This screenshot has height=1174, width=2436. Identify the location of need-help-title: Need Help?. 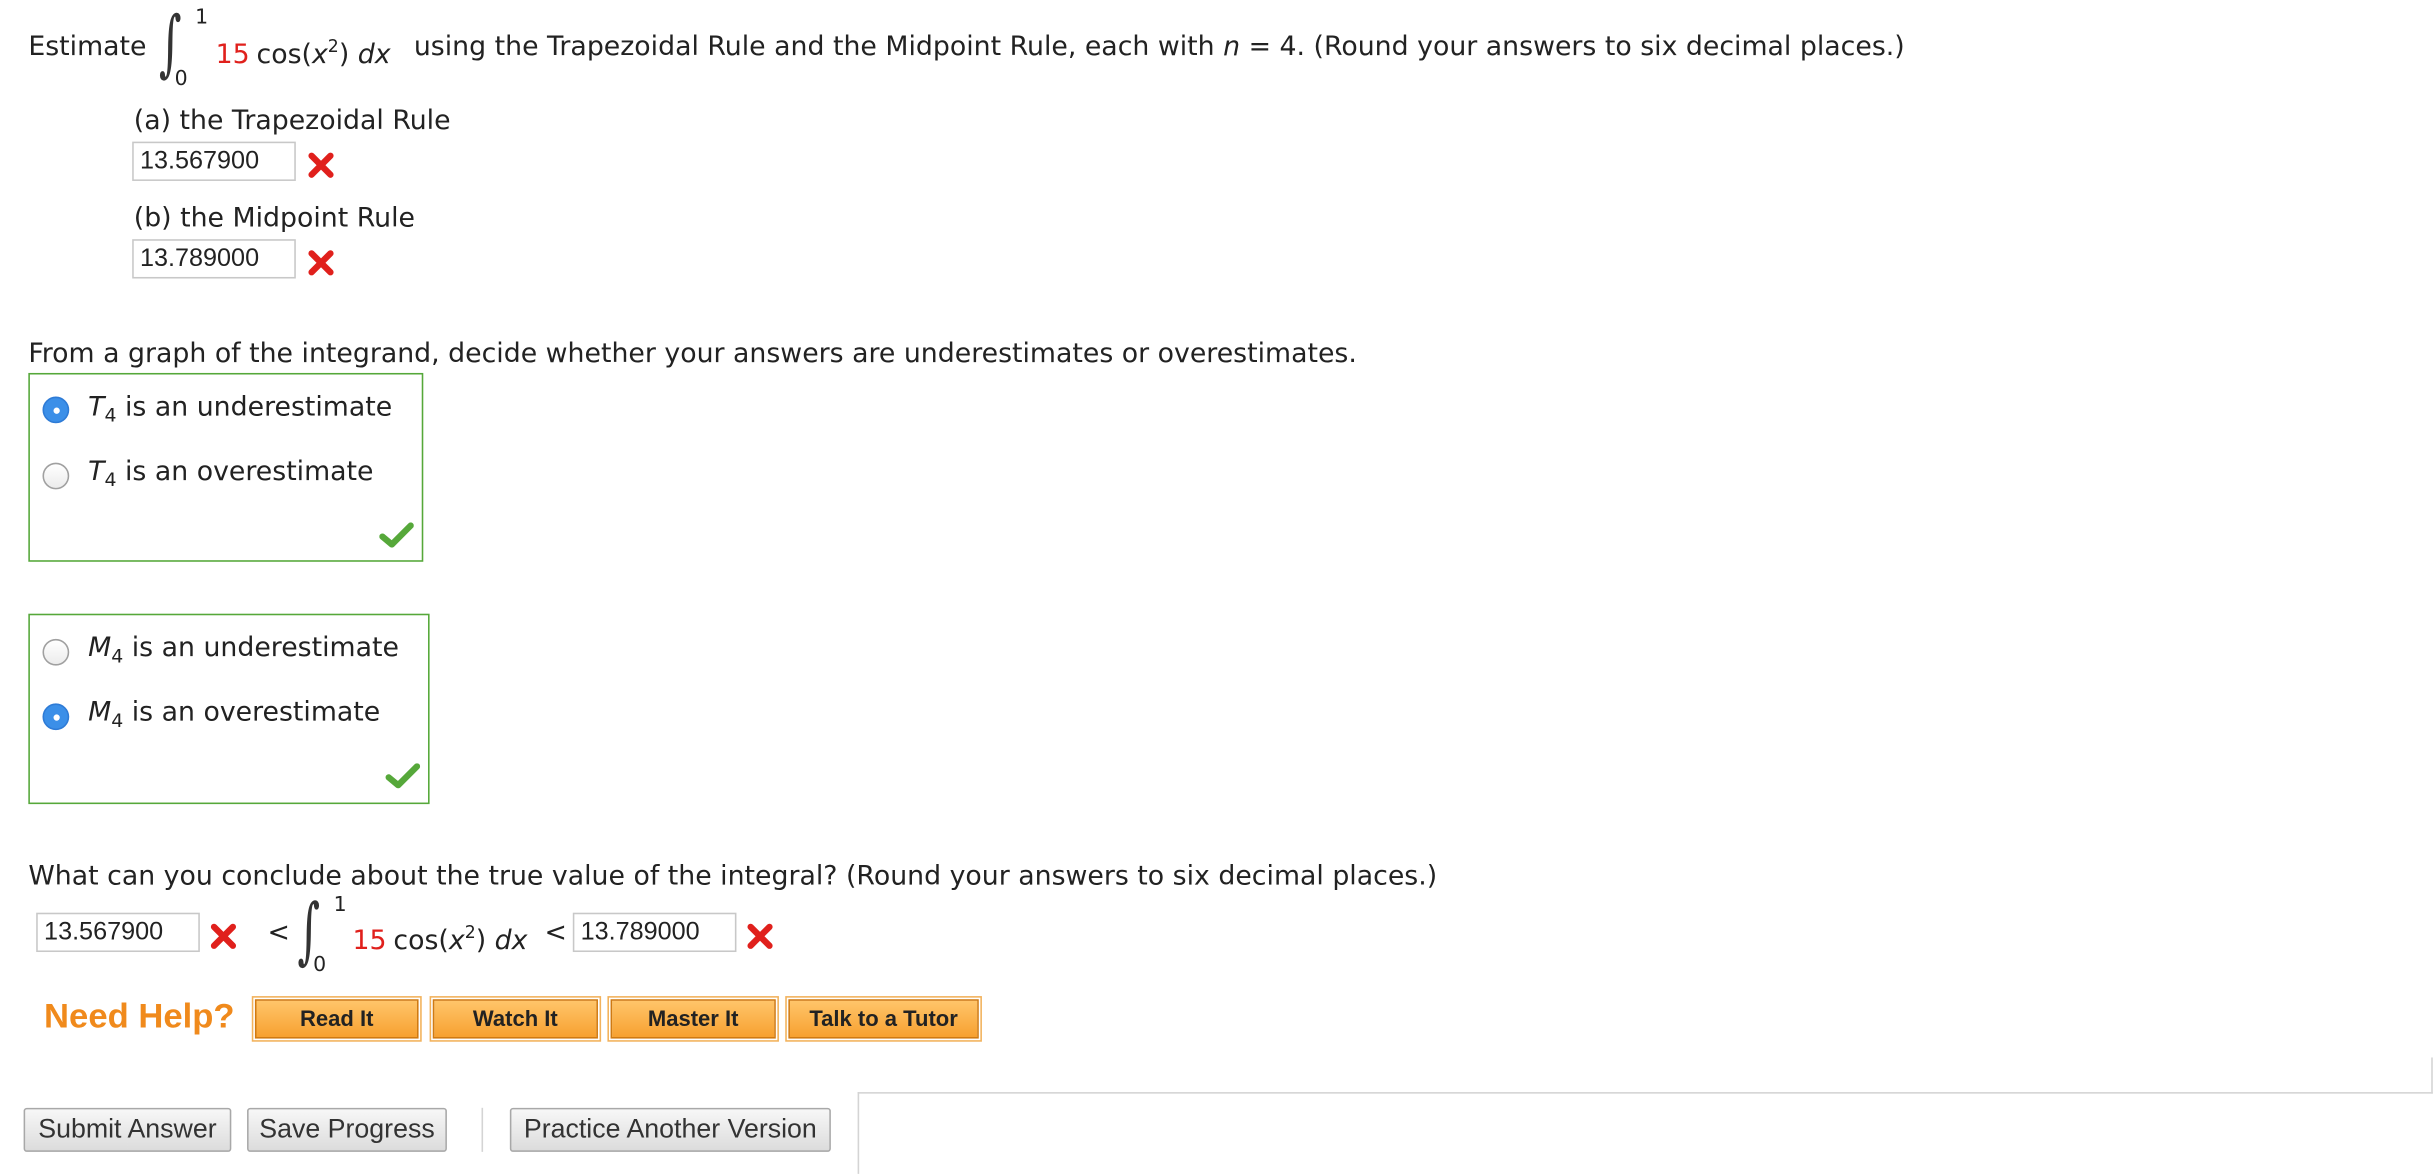
(139, 1016).